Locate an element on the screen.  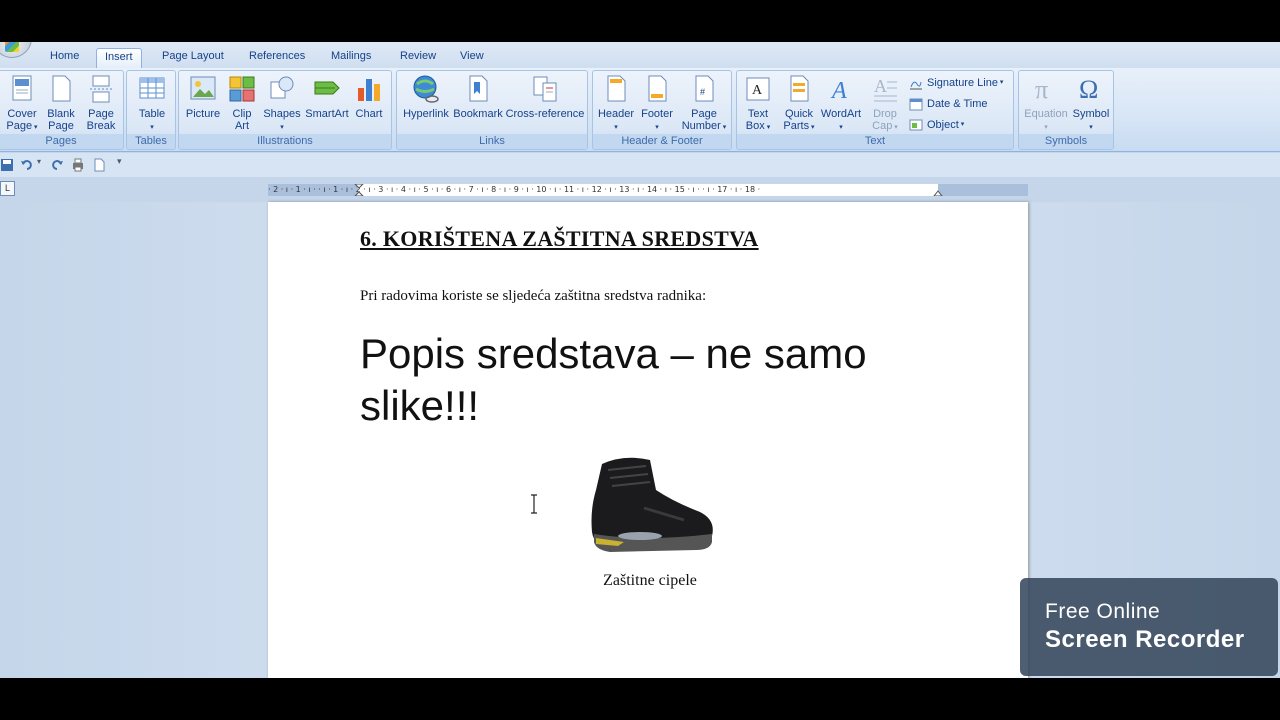
object-label: Object is located at coordinates (943, 125).